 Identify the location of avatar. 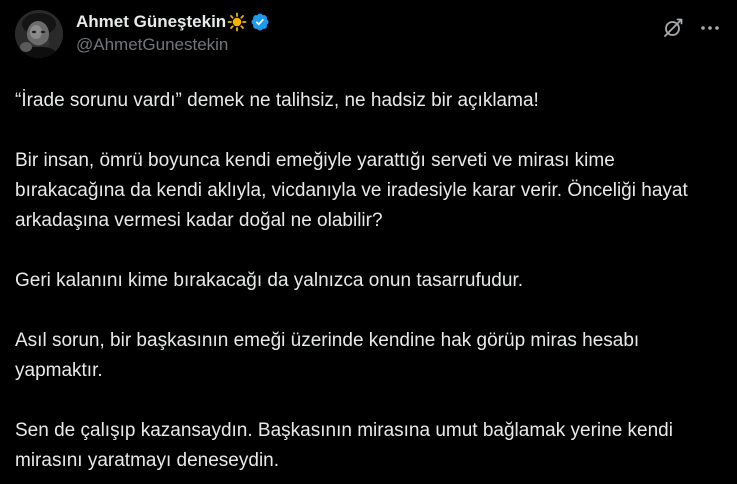
(39, 34).